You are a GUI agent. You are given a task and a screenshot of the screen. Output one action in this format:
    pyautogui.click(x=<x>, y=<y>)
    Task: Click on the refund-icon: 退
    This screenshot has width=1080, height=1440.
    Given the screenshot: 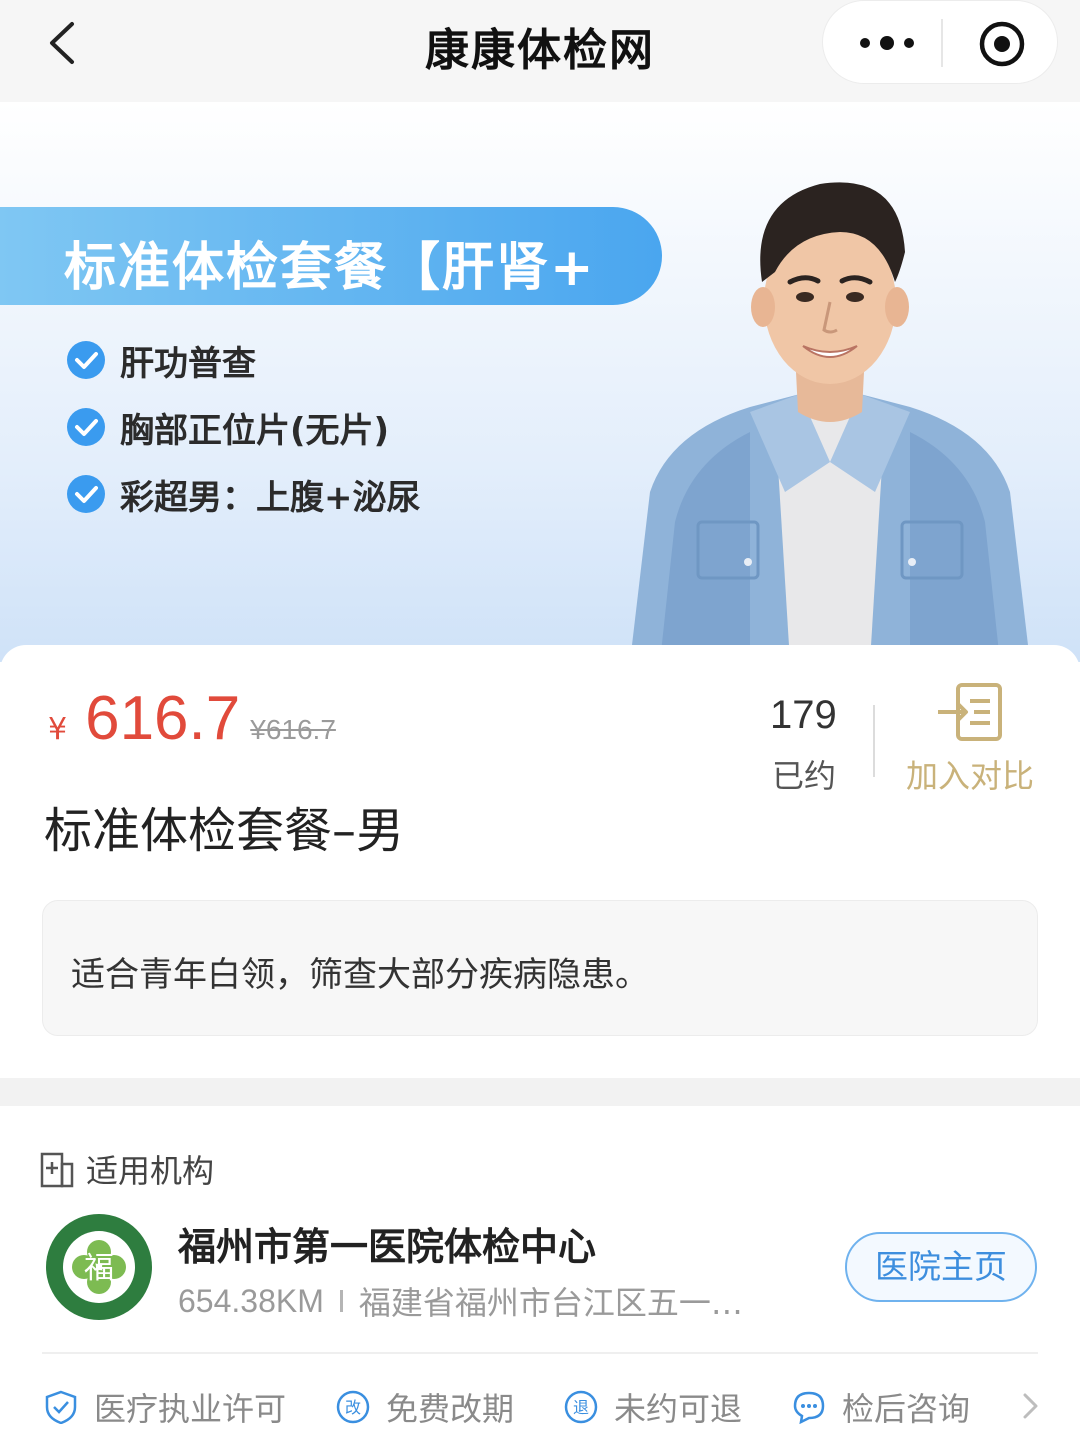 What is the action you would take?
    pyautogui.click(x=581, y=1407)
    